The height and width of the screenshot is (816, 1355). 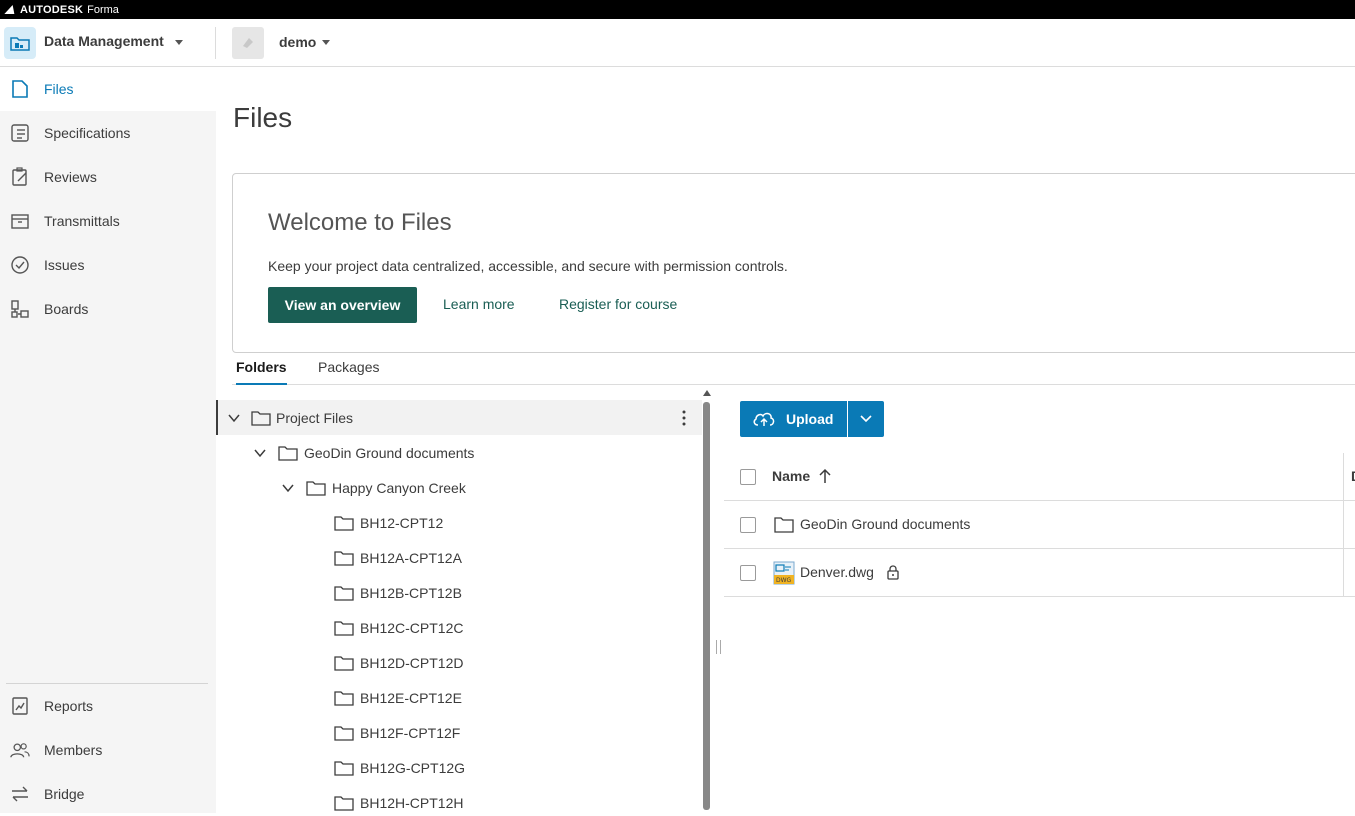 I want to click on tree-row-project-files: Project Files, so click(x=459, y=417).